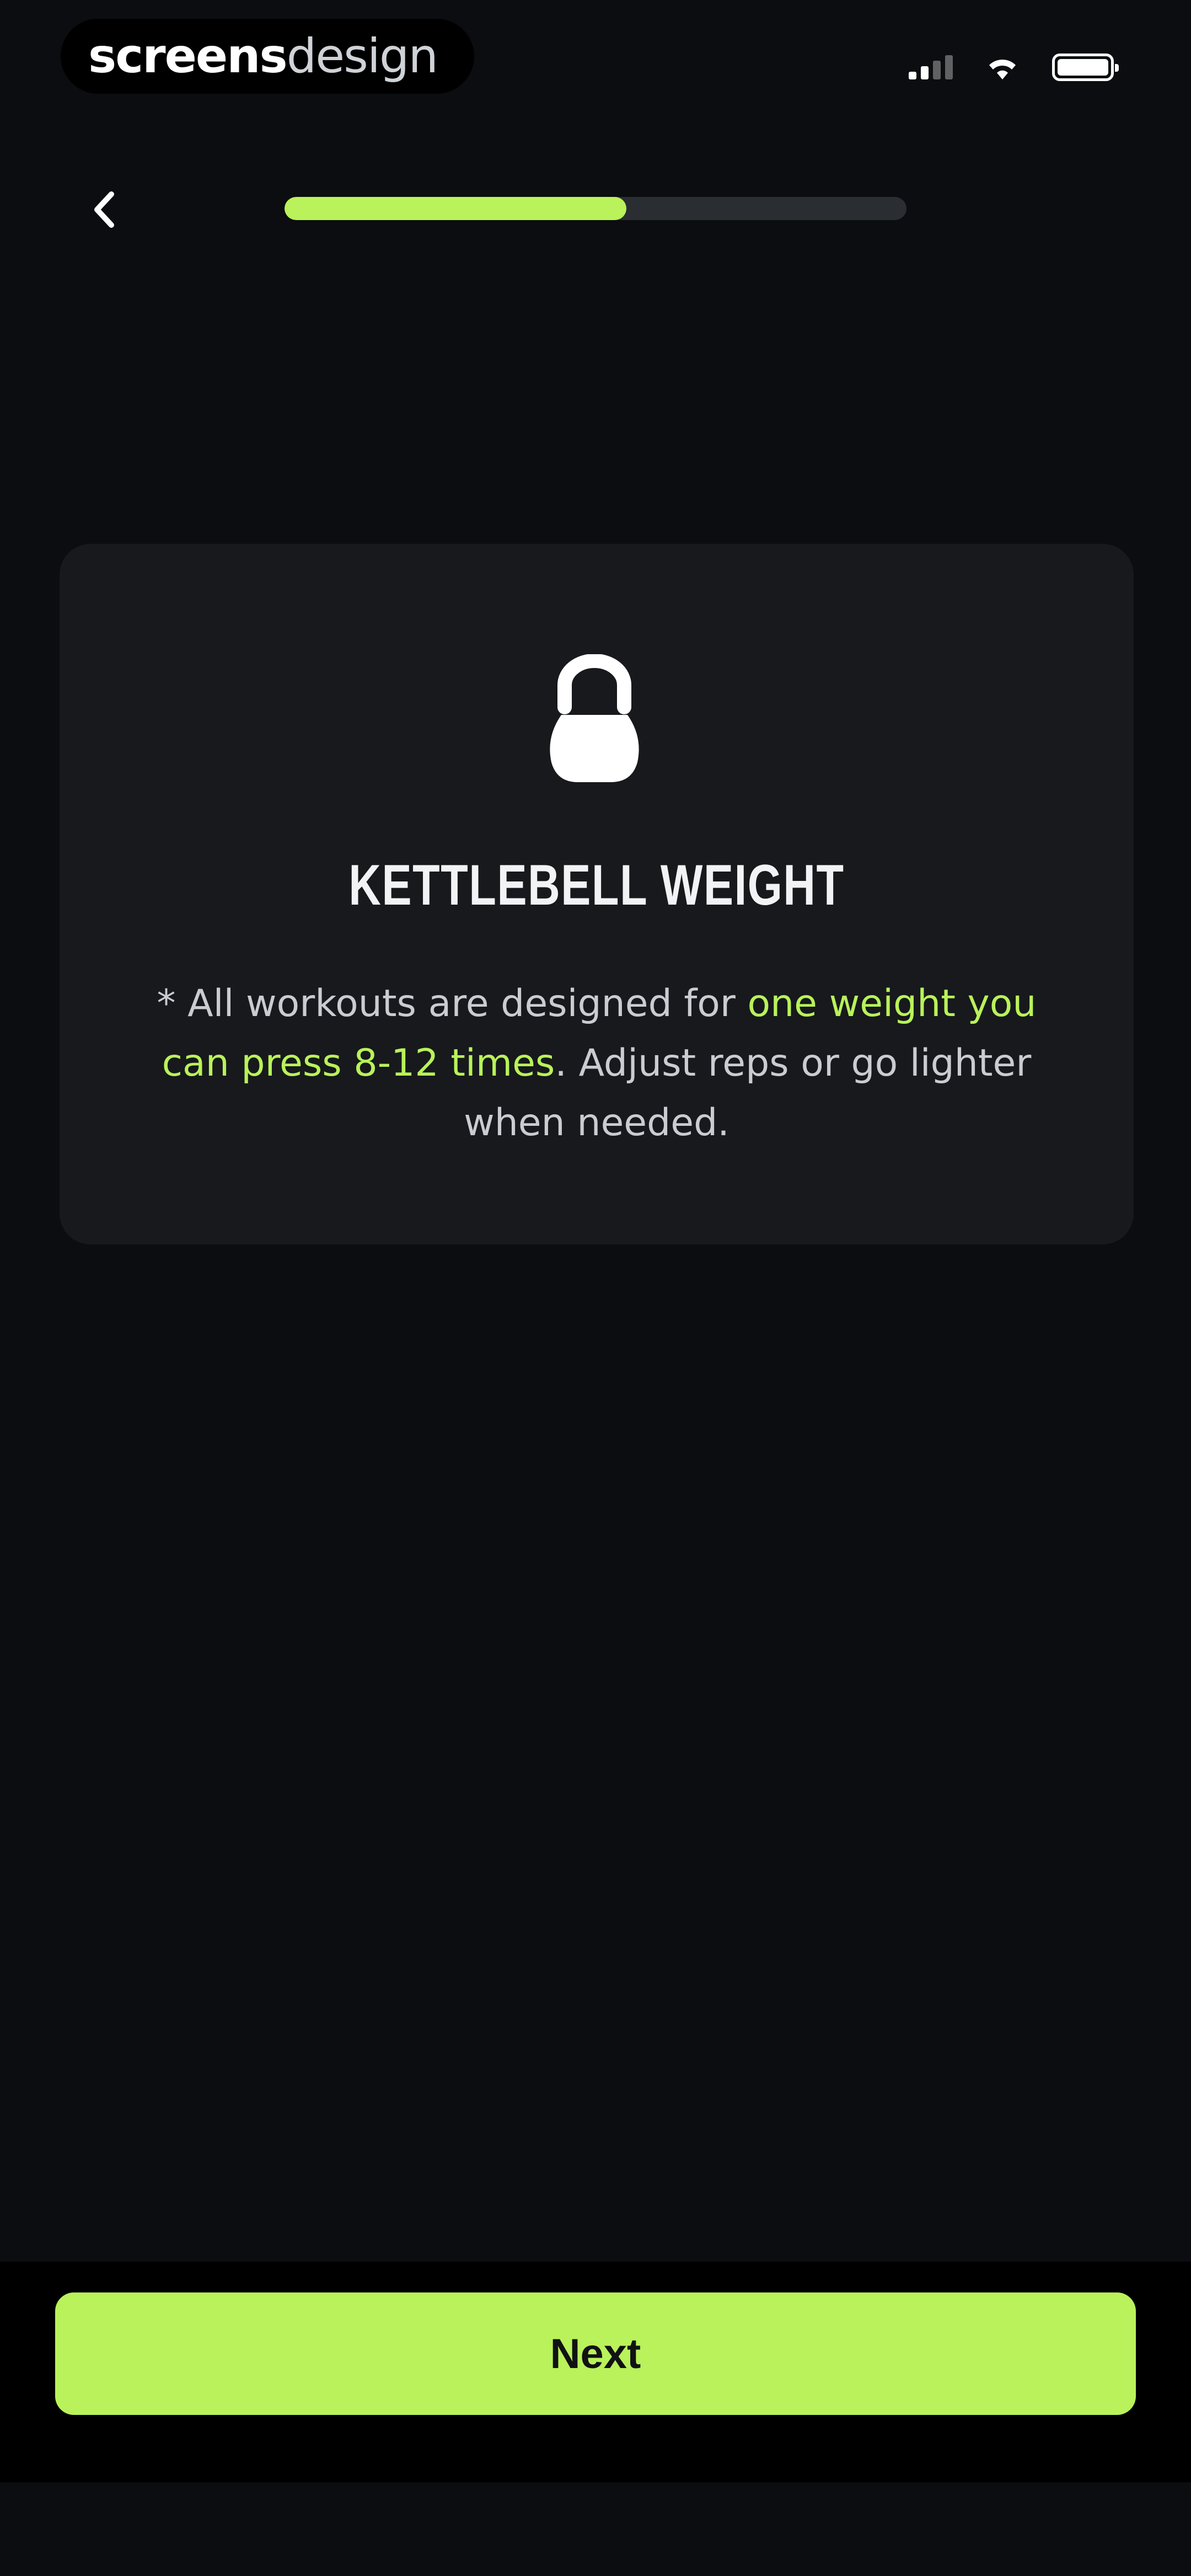  What do you see at coordinates (594, 718) in the screenshot?
I see `kettlebell-icon` at bounding box center [594, 718].